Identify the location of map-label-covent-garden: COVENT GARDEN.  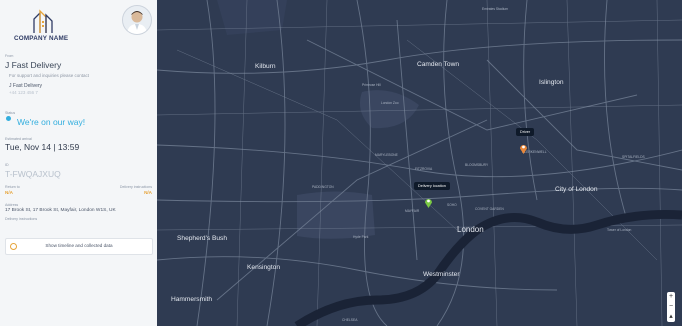
(489, 209).